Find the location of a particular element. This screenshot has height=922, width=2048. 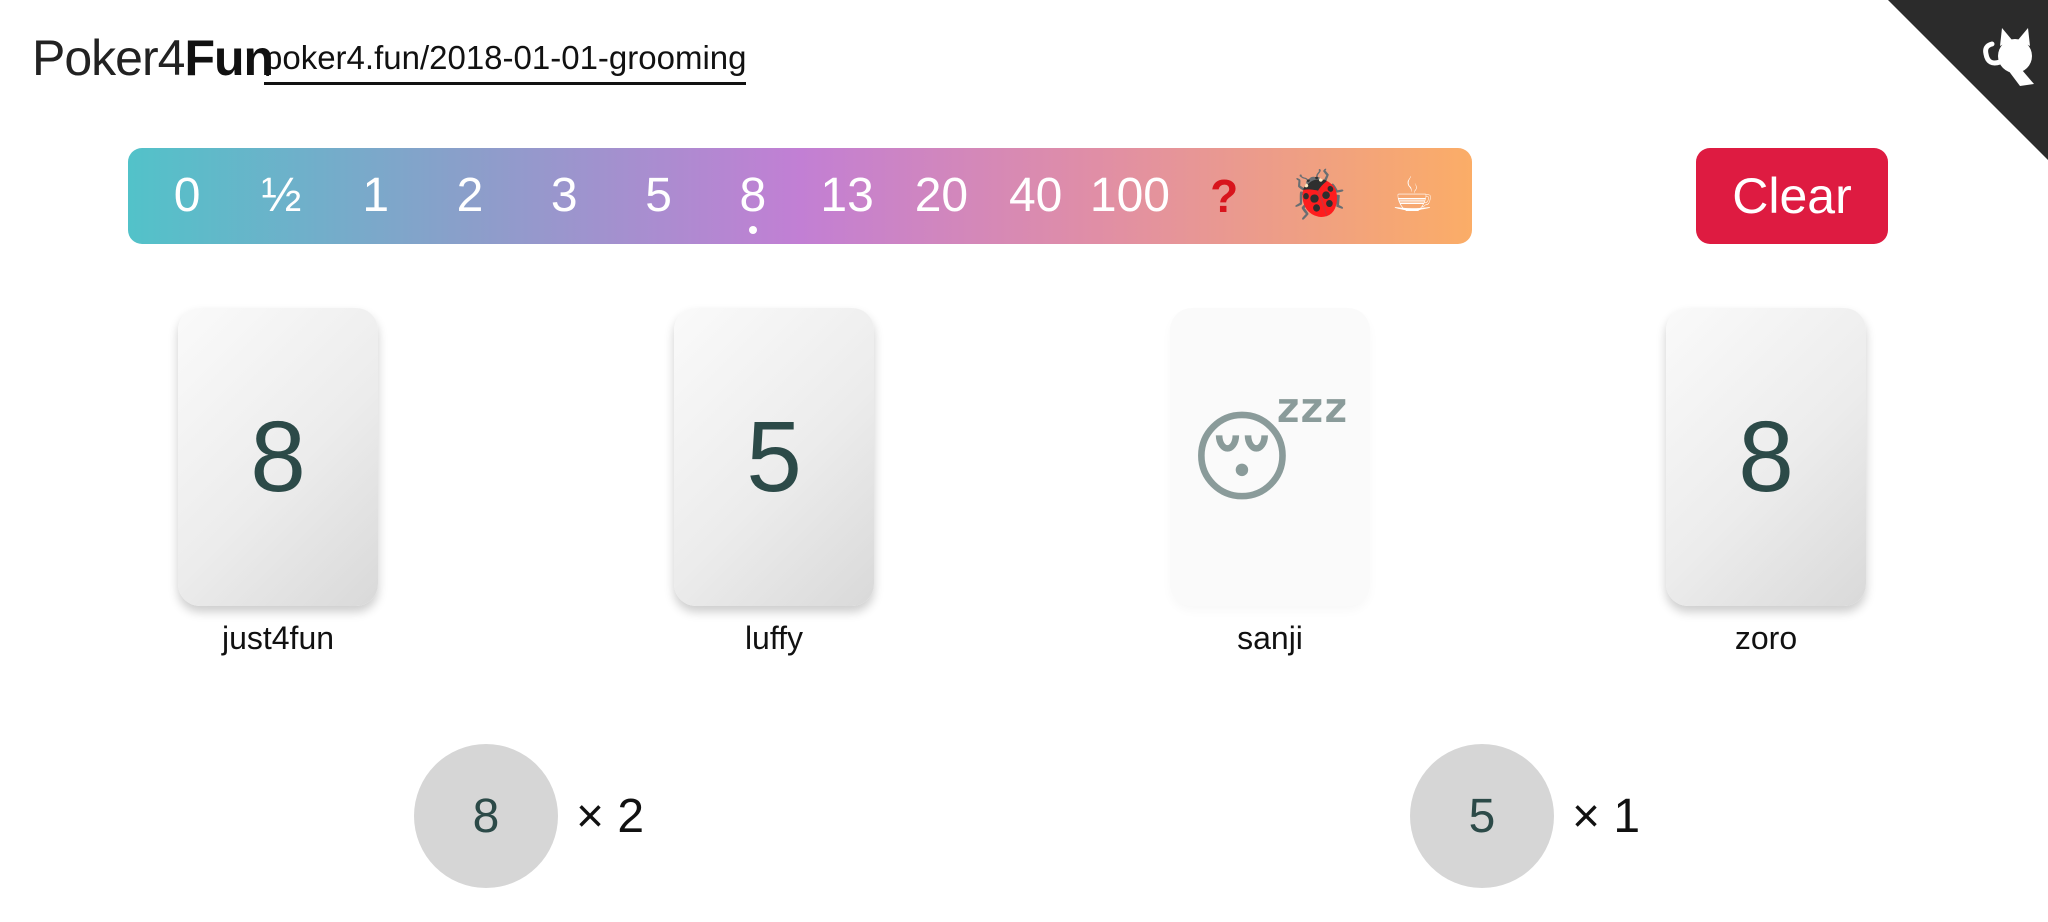

card-100: 100 is located at coordinates (1130, 196).